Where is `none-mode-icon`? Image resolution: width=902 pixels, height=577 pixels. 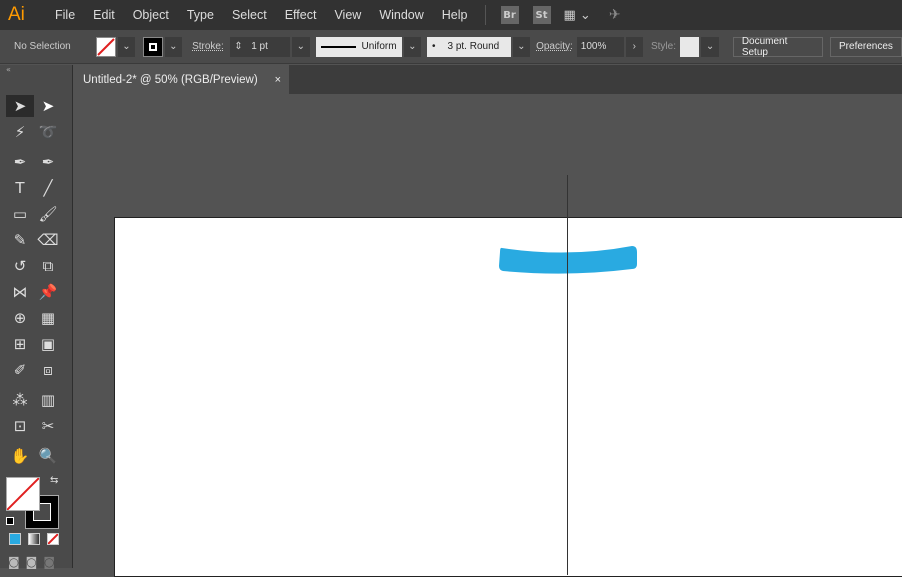 none-mode-icon is located at coordinates (53, 539).